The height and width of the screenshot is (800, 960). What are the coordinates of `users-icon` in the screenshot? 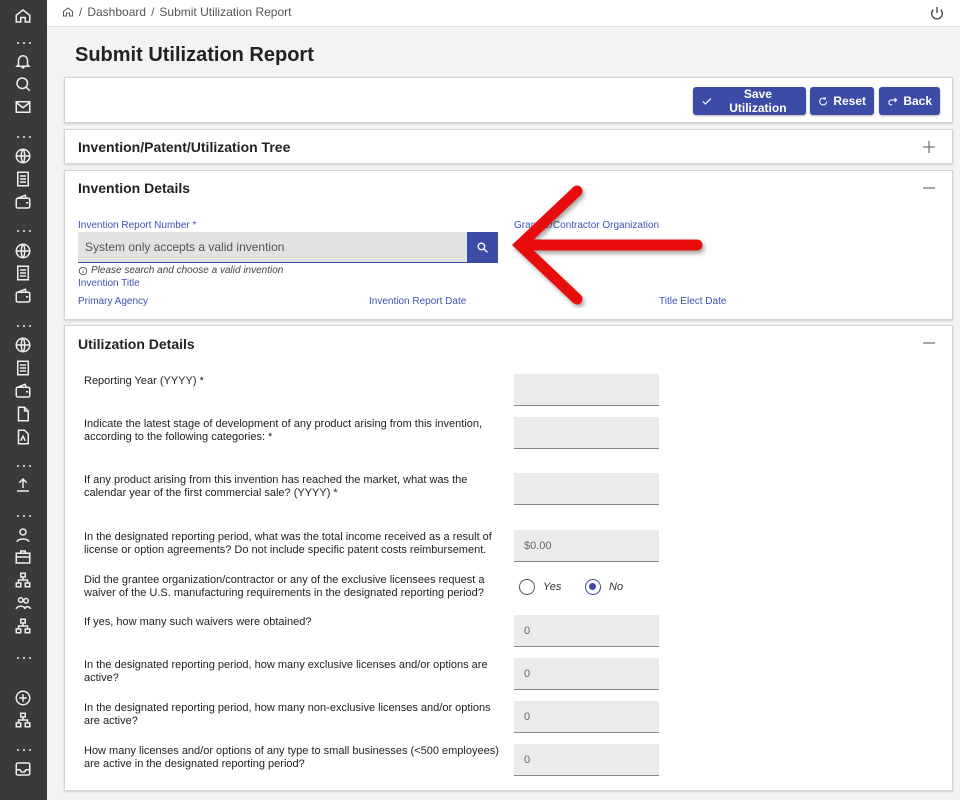 It's located at (23, 603).